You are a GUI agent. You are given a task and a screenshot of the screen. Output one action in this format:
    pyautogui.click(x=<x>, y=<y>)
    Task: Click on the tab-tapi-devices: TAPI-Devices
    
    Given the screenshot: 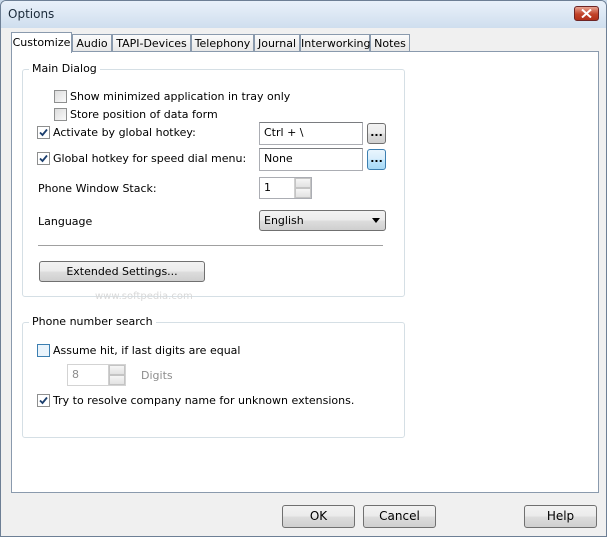 What is the action you would take?
    pyautogui.click(x=151, y=43)
    